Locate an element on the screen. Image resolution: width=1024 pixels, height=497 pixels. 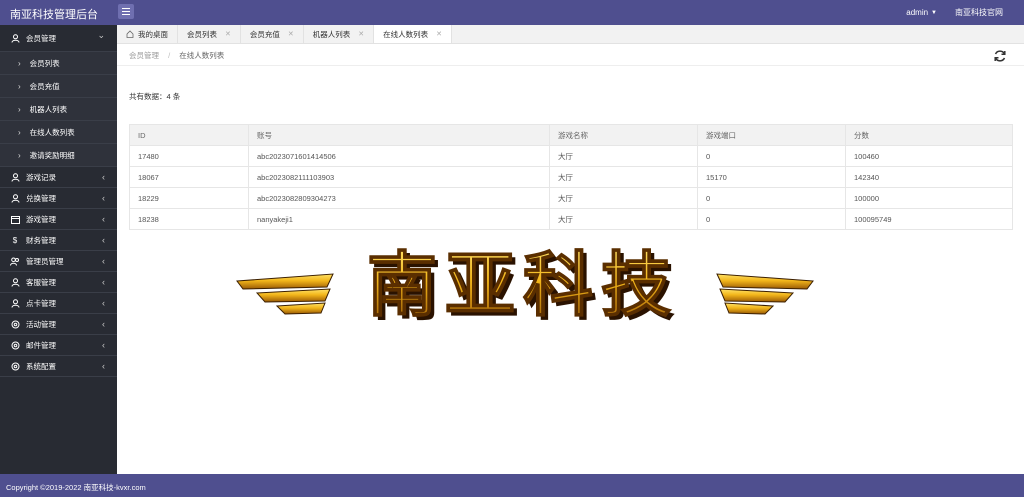
column-header-id: ID is located at coordinates (189, 135).